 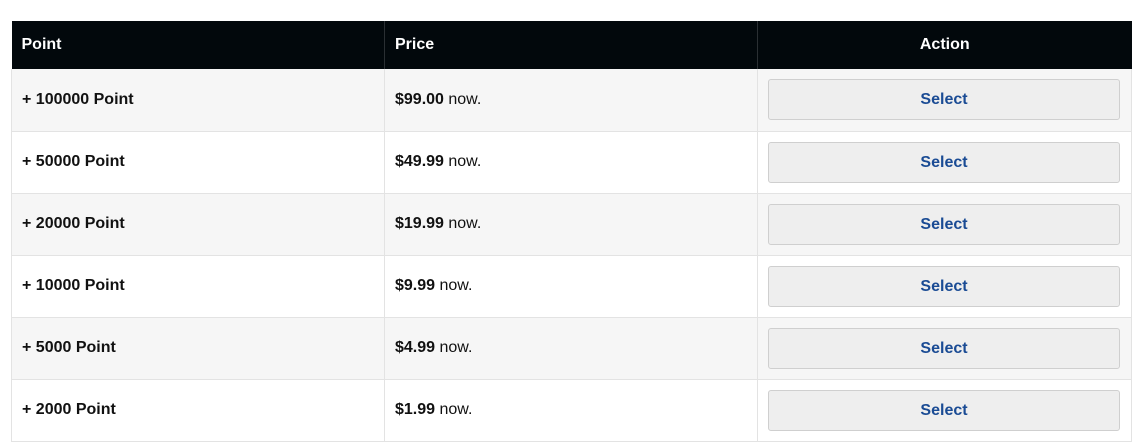 I want to click on point-cell: + 5000 Point, so click(x=198, y=348).